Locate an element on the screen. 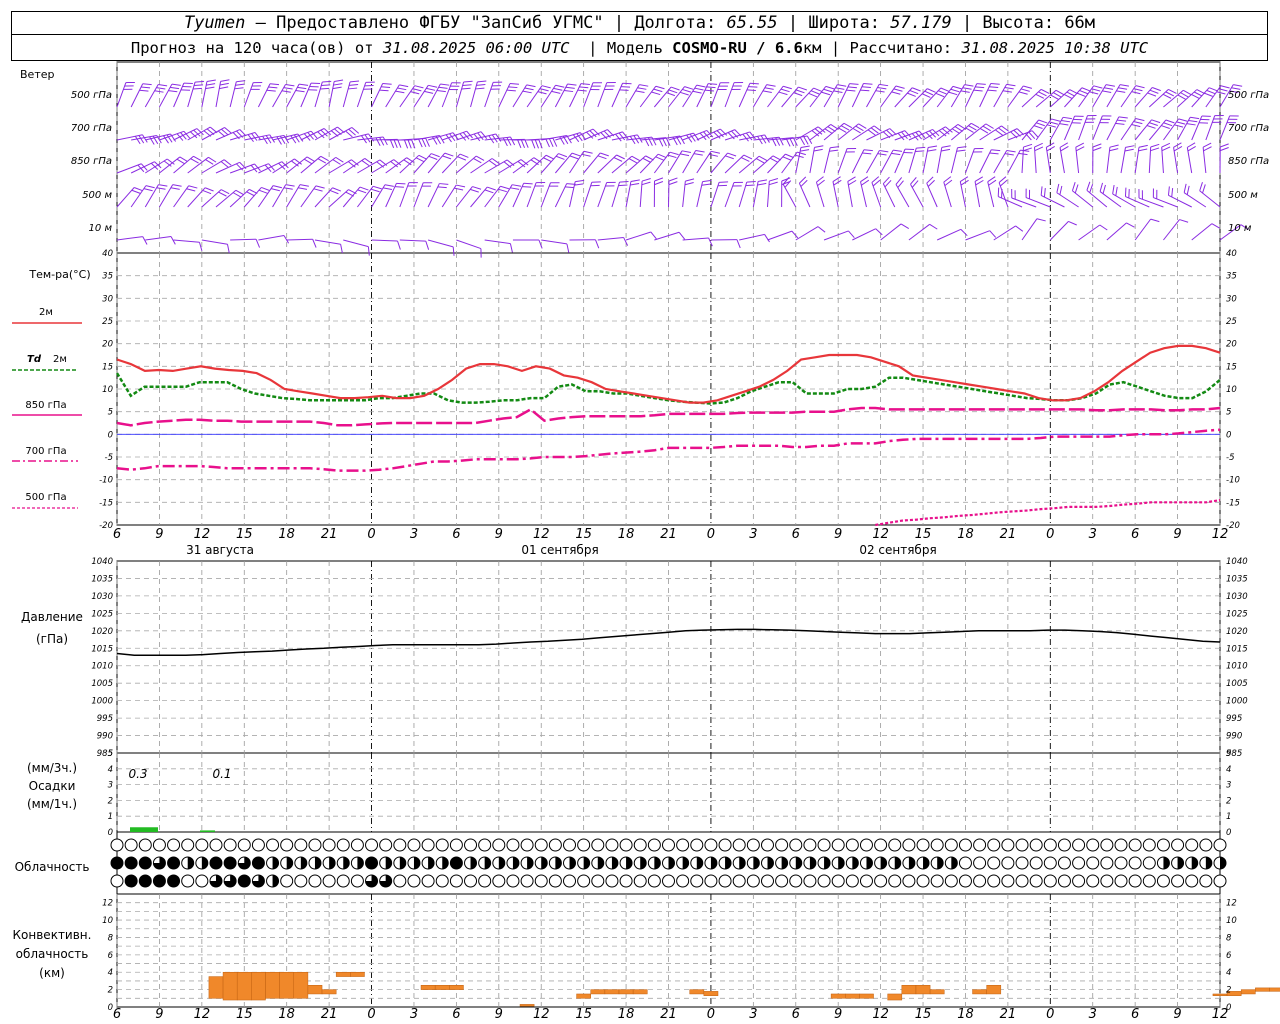 The image size is (1280, 1024). temp-y-tick: 10 is located at coordinates (107, 390).